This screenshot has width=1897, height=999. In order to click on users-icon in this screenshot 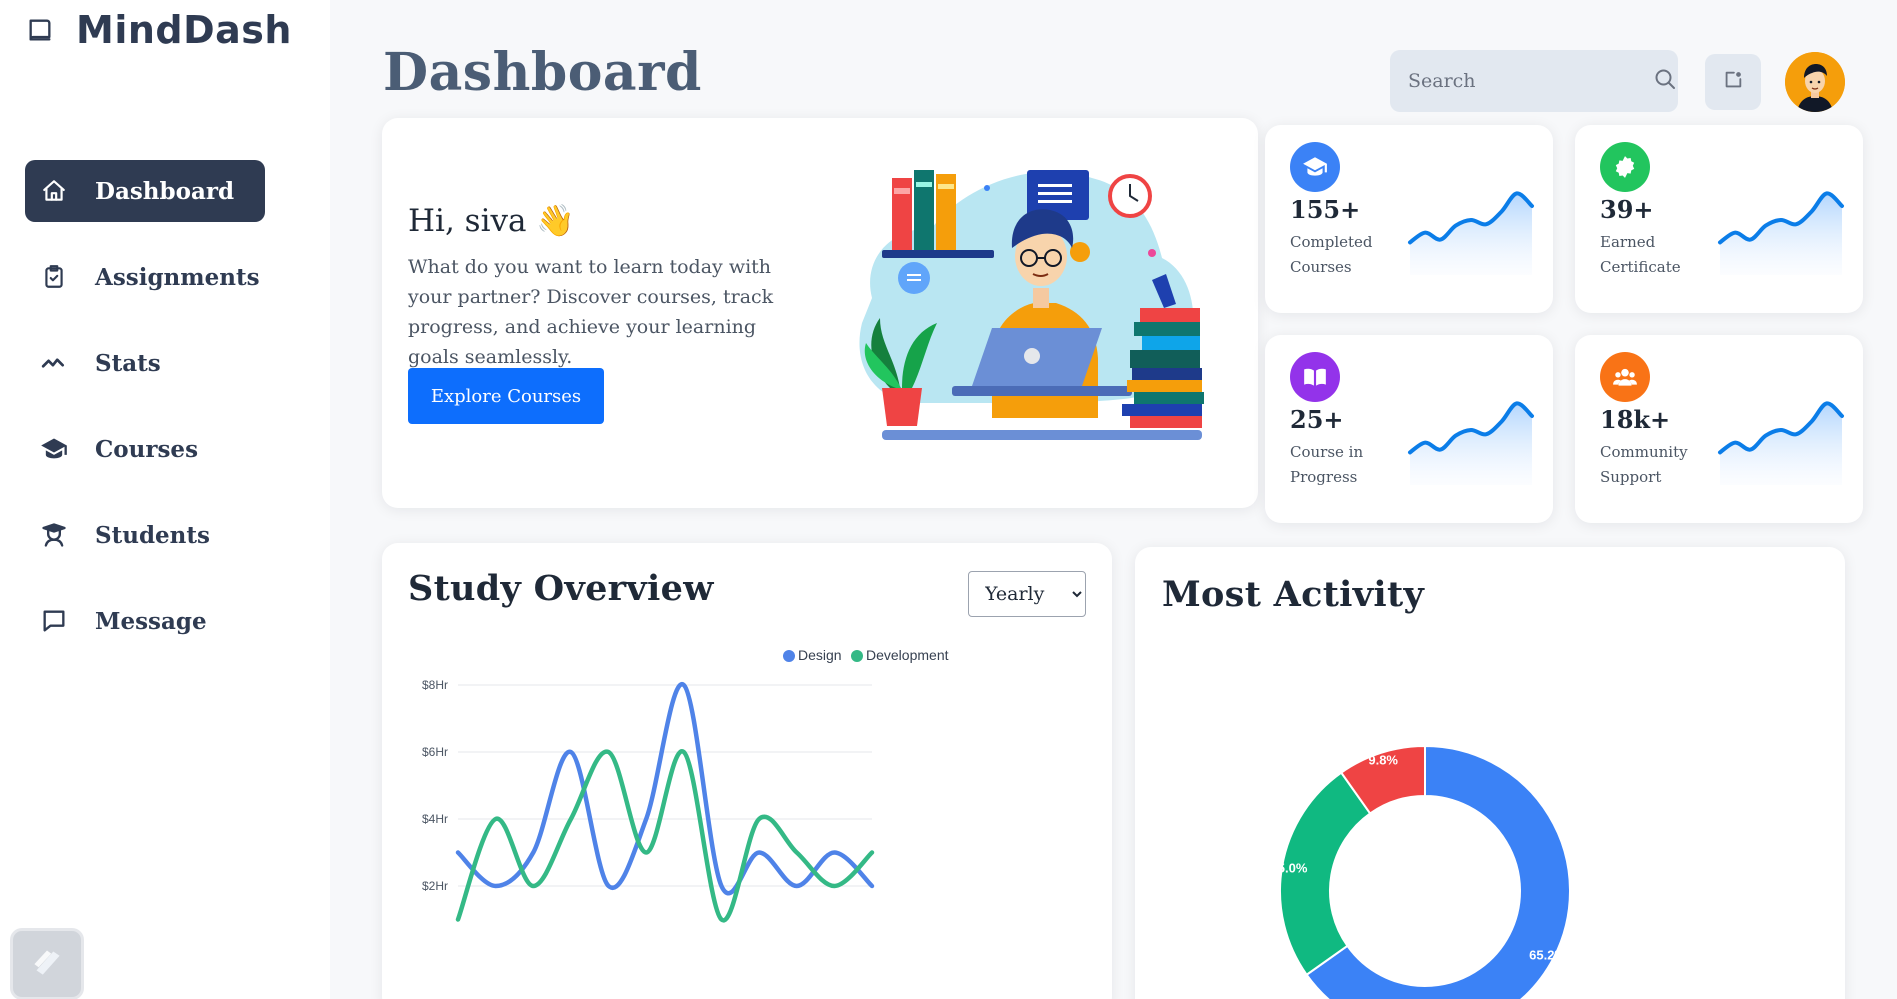, I will do `click(1625, 377)`.